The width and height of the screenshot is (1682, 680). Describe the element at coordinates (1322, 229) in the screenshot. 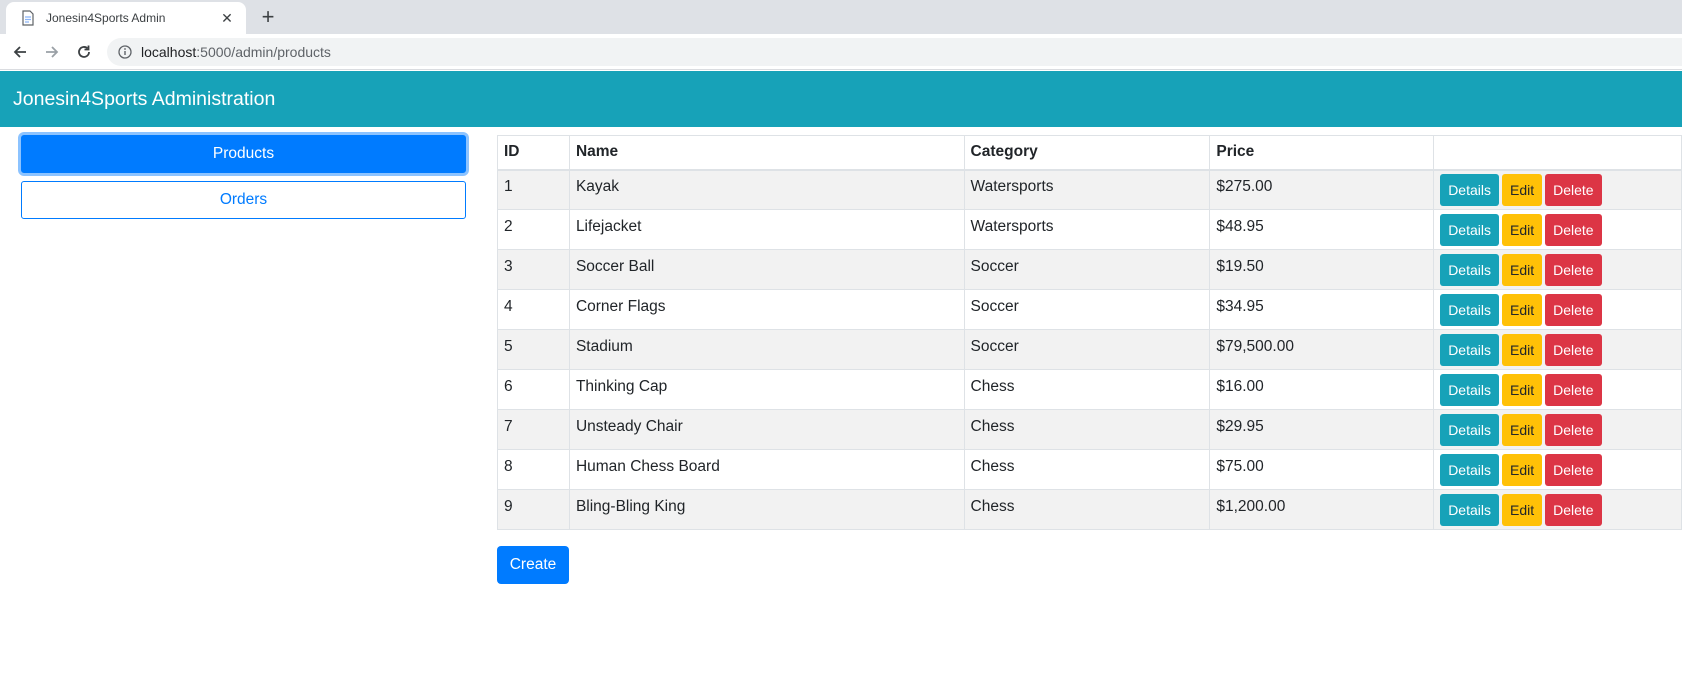

I see `cell-price: $48.95` at that location.